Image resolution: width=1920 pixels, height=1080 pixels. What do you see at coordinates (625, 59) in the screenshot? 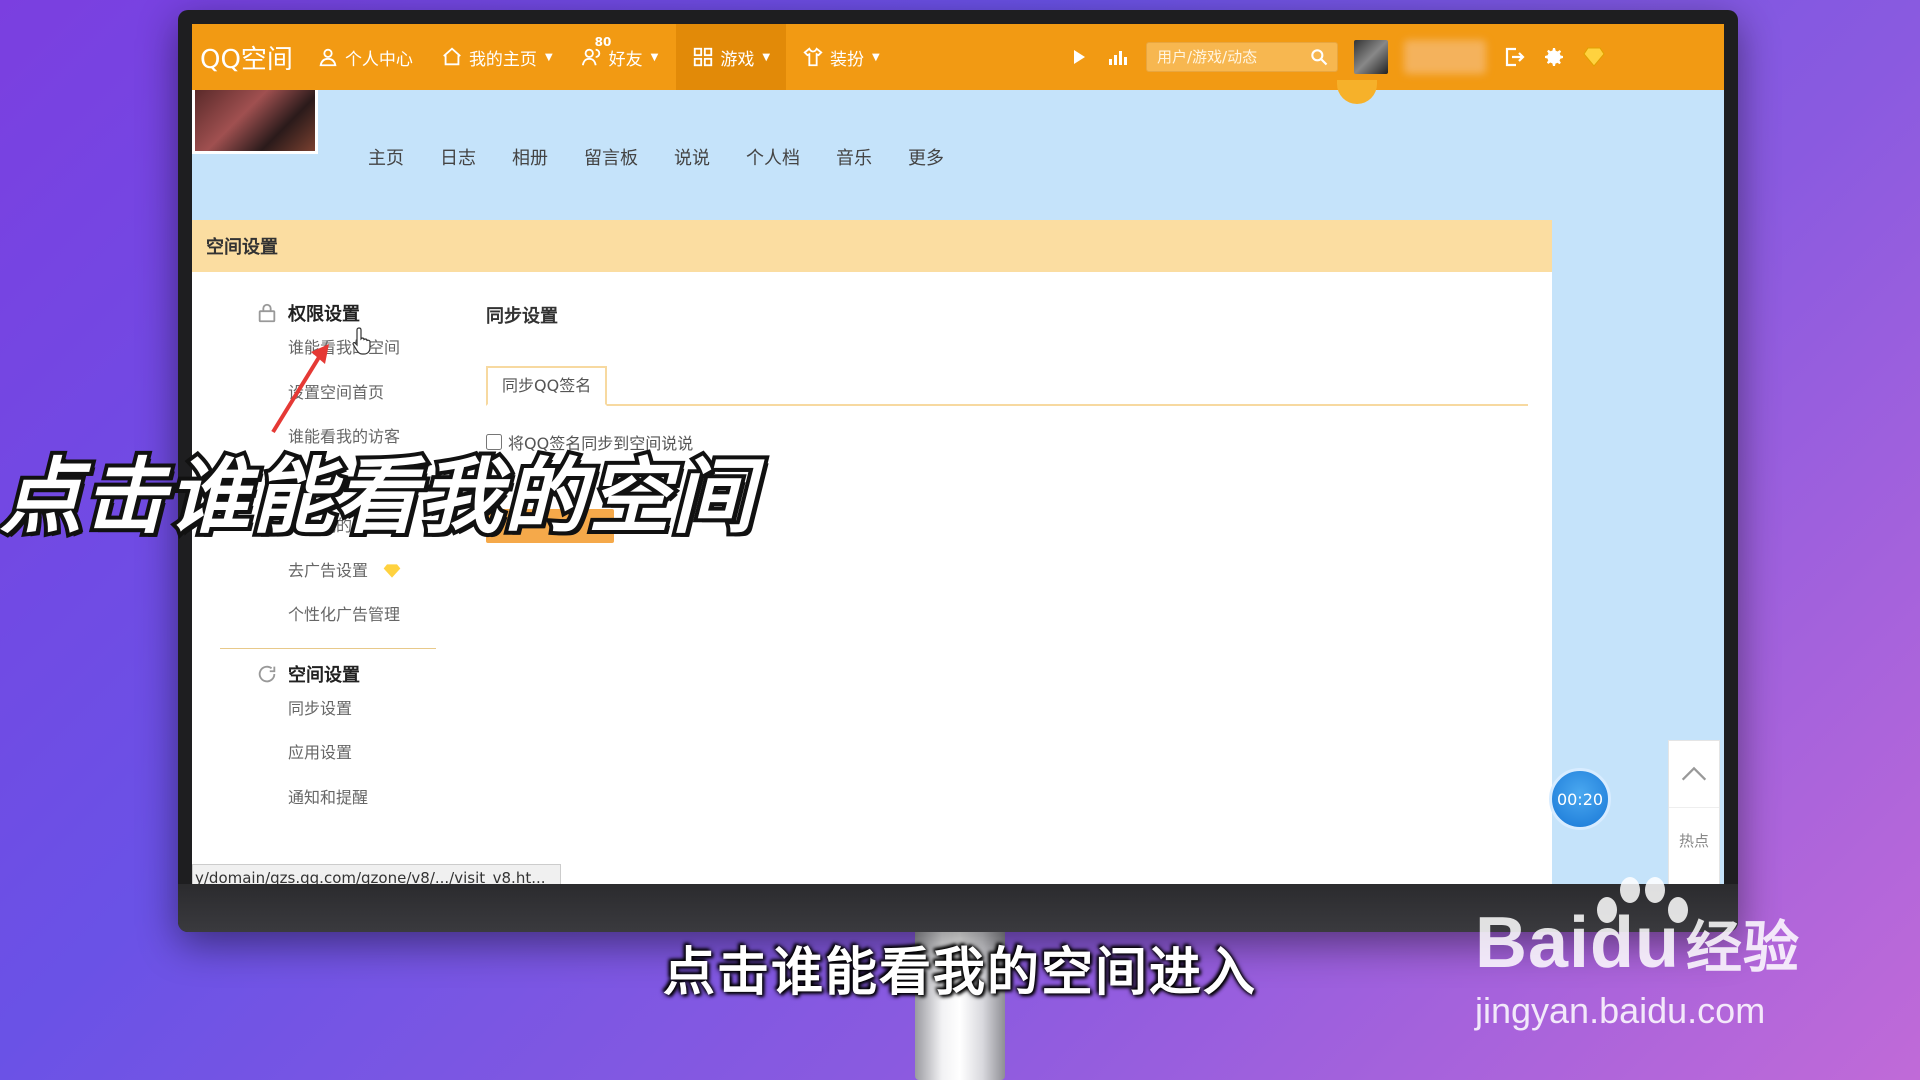
I see `nav-label: 好友` at bounding box center [625, 59].